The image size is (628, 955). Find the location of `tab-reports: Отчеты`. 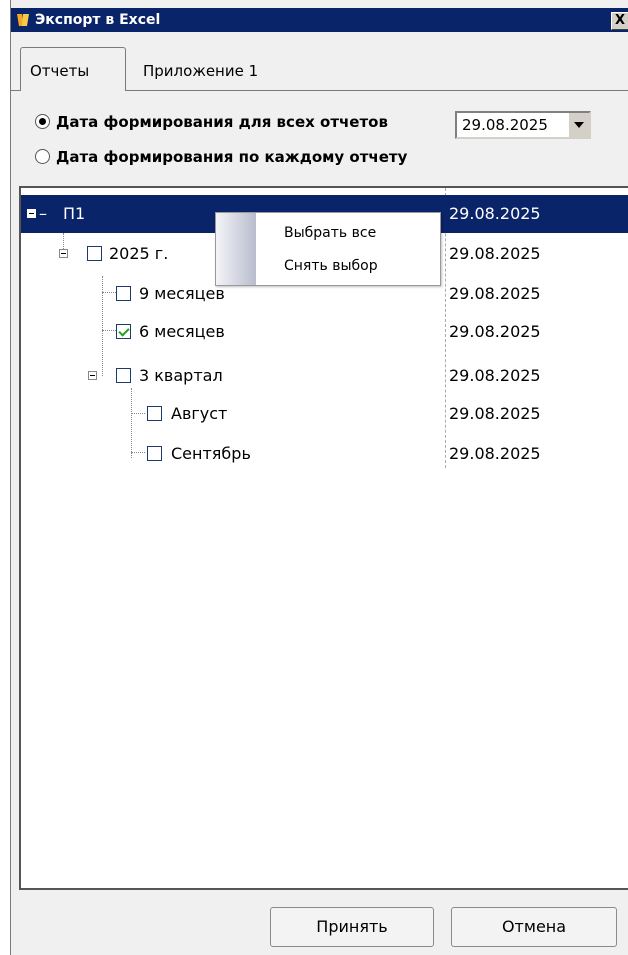

tab-reports: Отчеты is located at coordinates (73, 69).